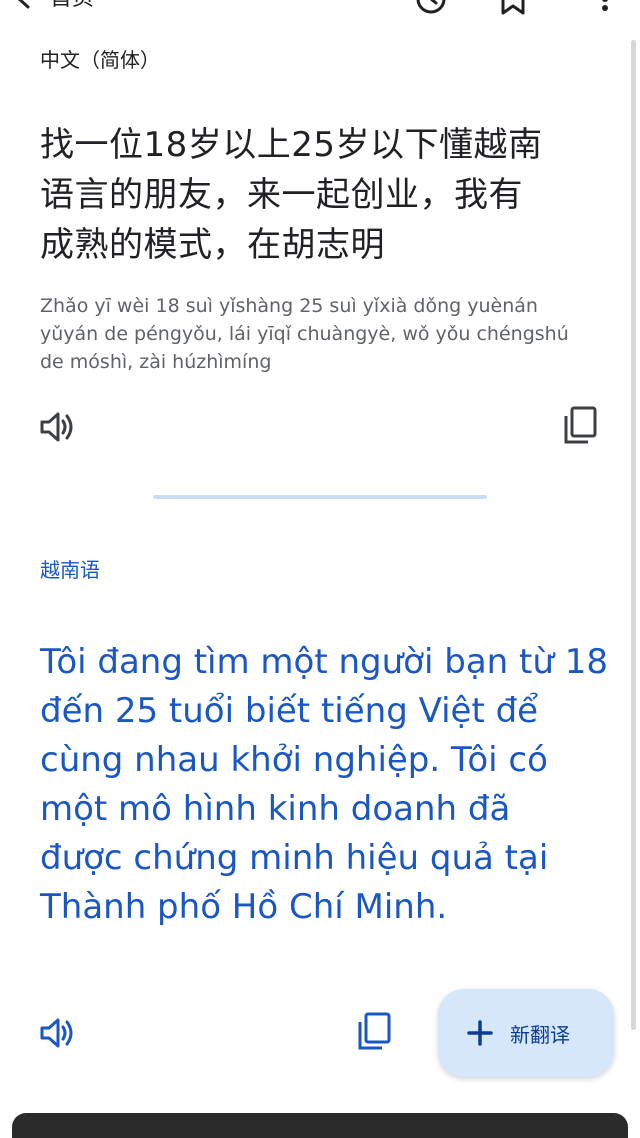 The image size is (640, 1138). I want to click on back-label: 首页, so click(72, 6).